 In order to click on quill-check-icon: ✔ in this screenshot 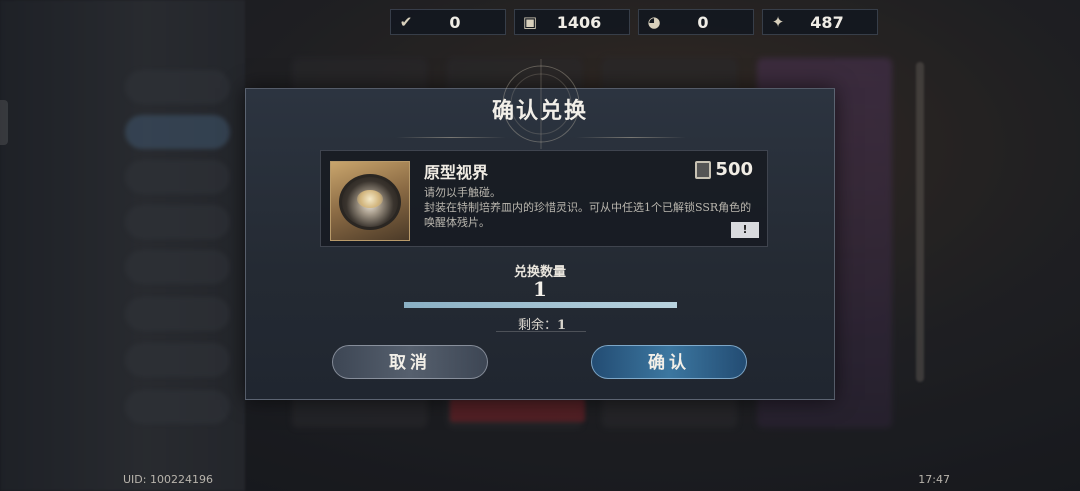, I will do `click(406, 22)`.